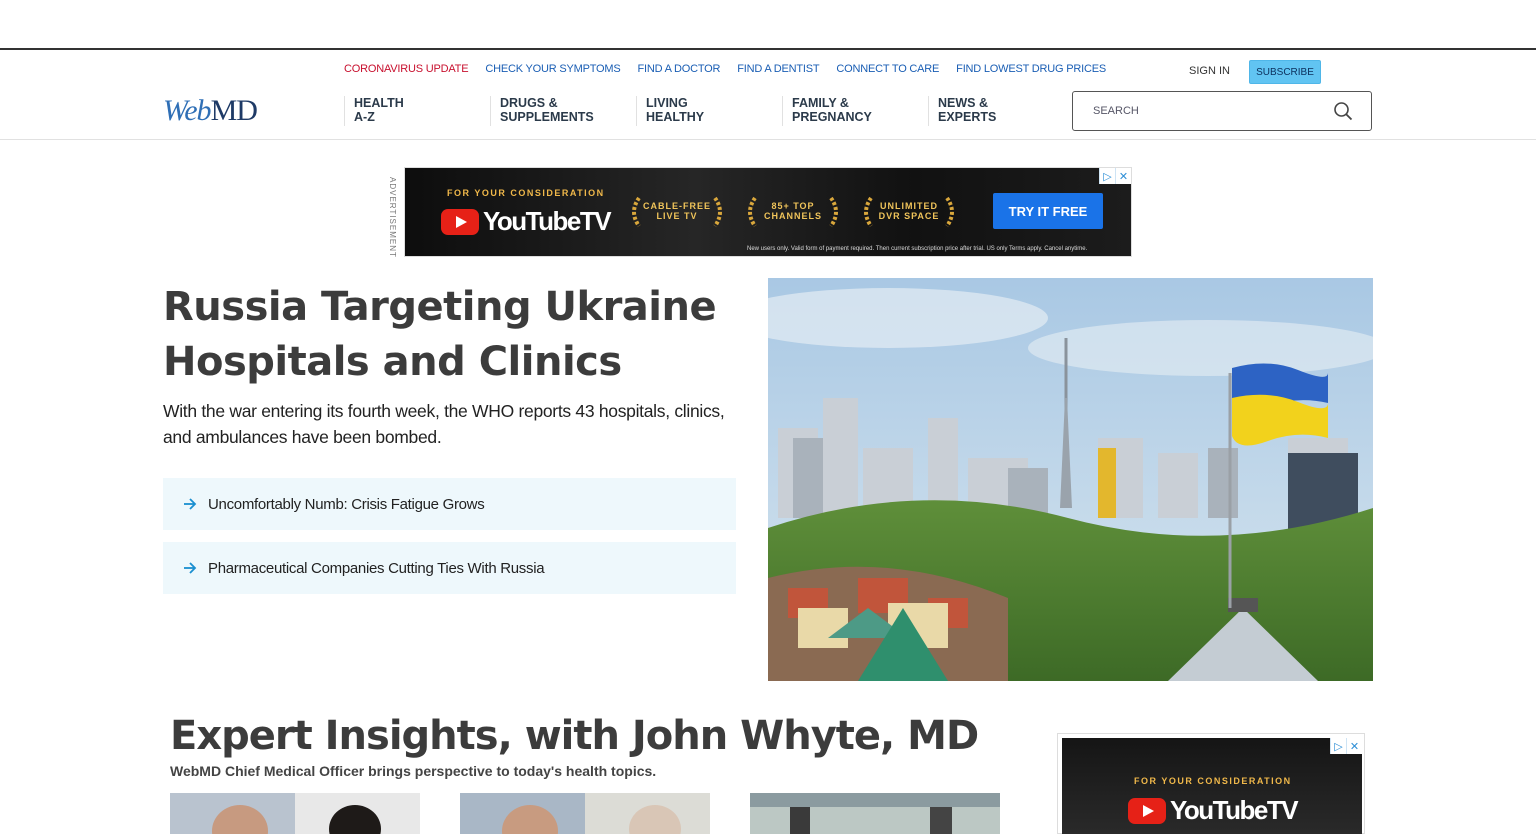 This screenshot has width=1536, height=834. Describe the element at coordinates (768, 25) in the screenshot. I see `top-ad-strip` at that location.